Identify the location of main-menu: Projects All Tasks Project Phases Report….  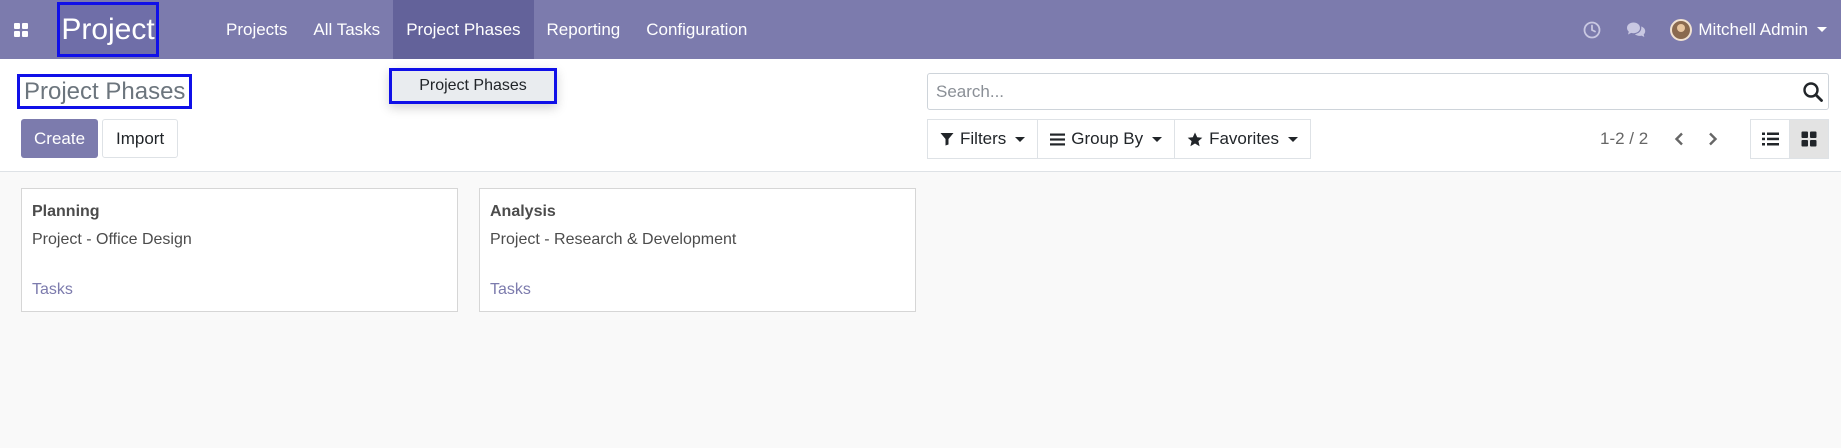
(486, 29).